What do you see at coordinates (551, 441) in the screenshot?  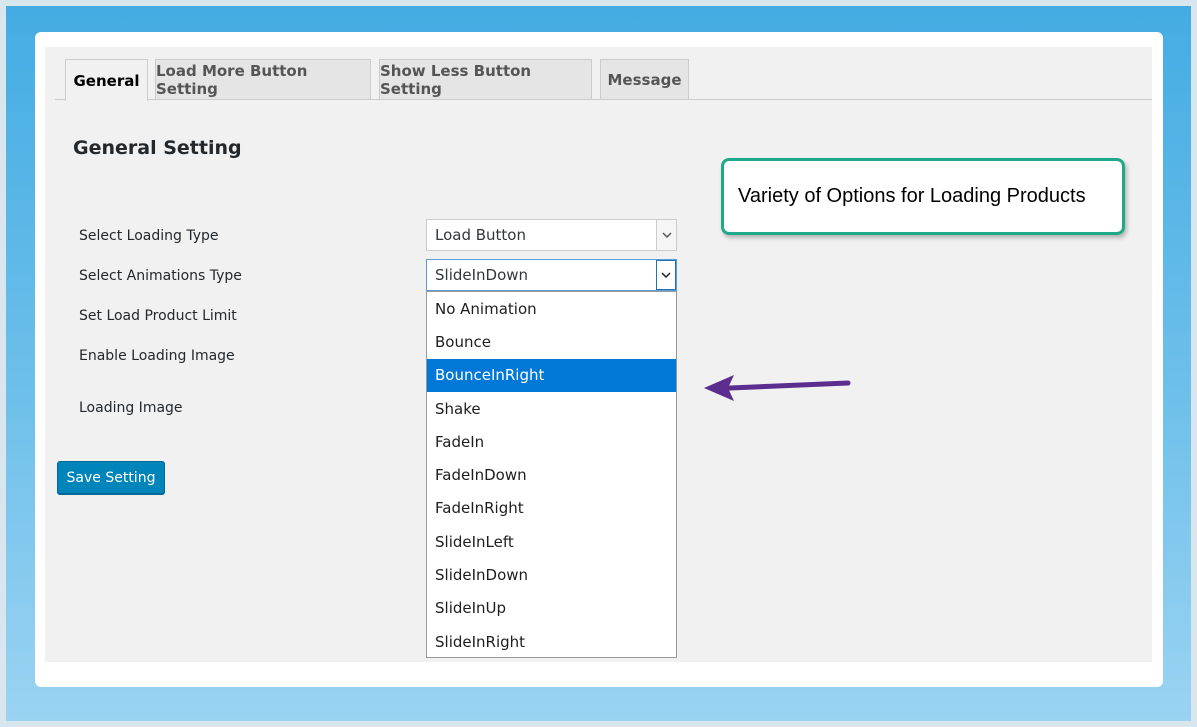 I see `animation-option: FadeIn` at bounding box center [551, 441].